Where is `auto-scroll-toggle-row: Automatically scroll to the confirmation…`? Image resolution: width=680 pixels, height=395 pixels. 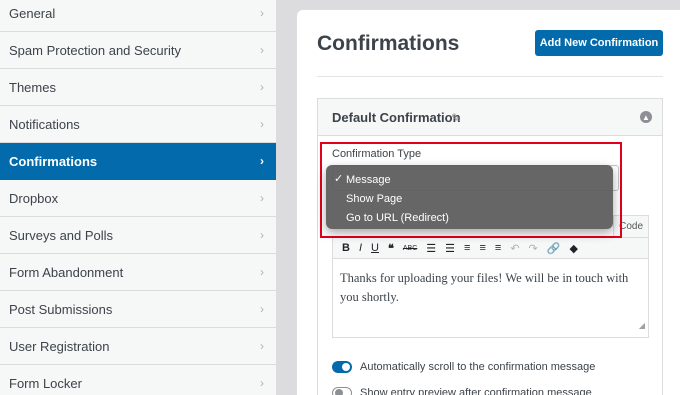
auto-scroll-toggle-row: Automatically scroll to the confirmation… is located at coordinates (463, 367).